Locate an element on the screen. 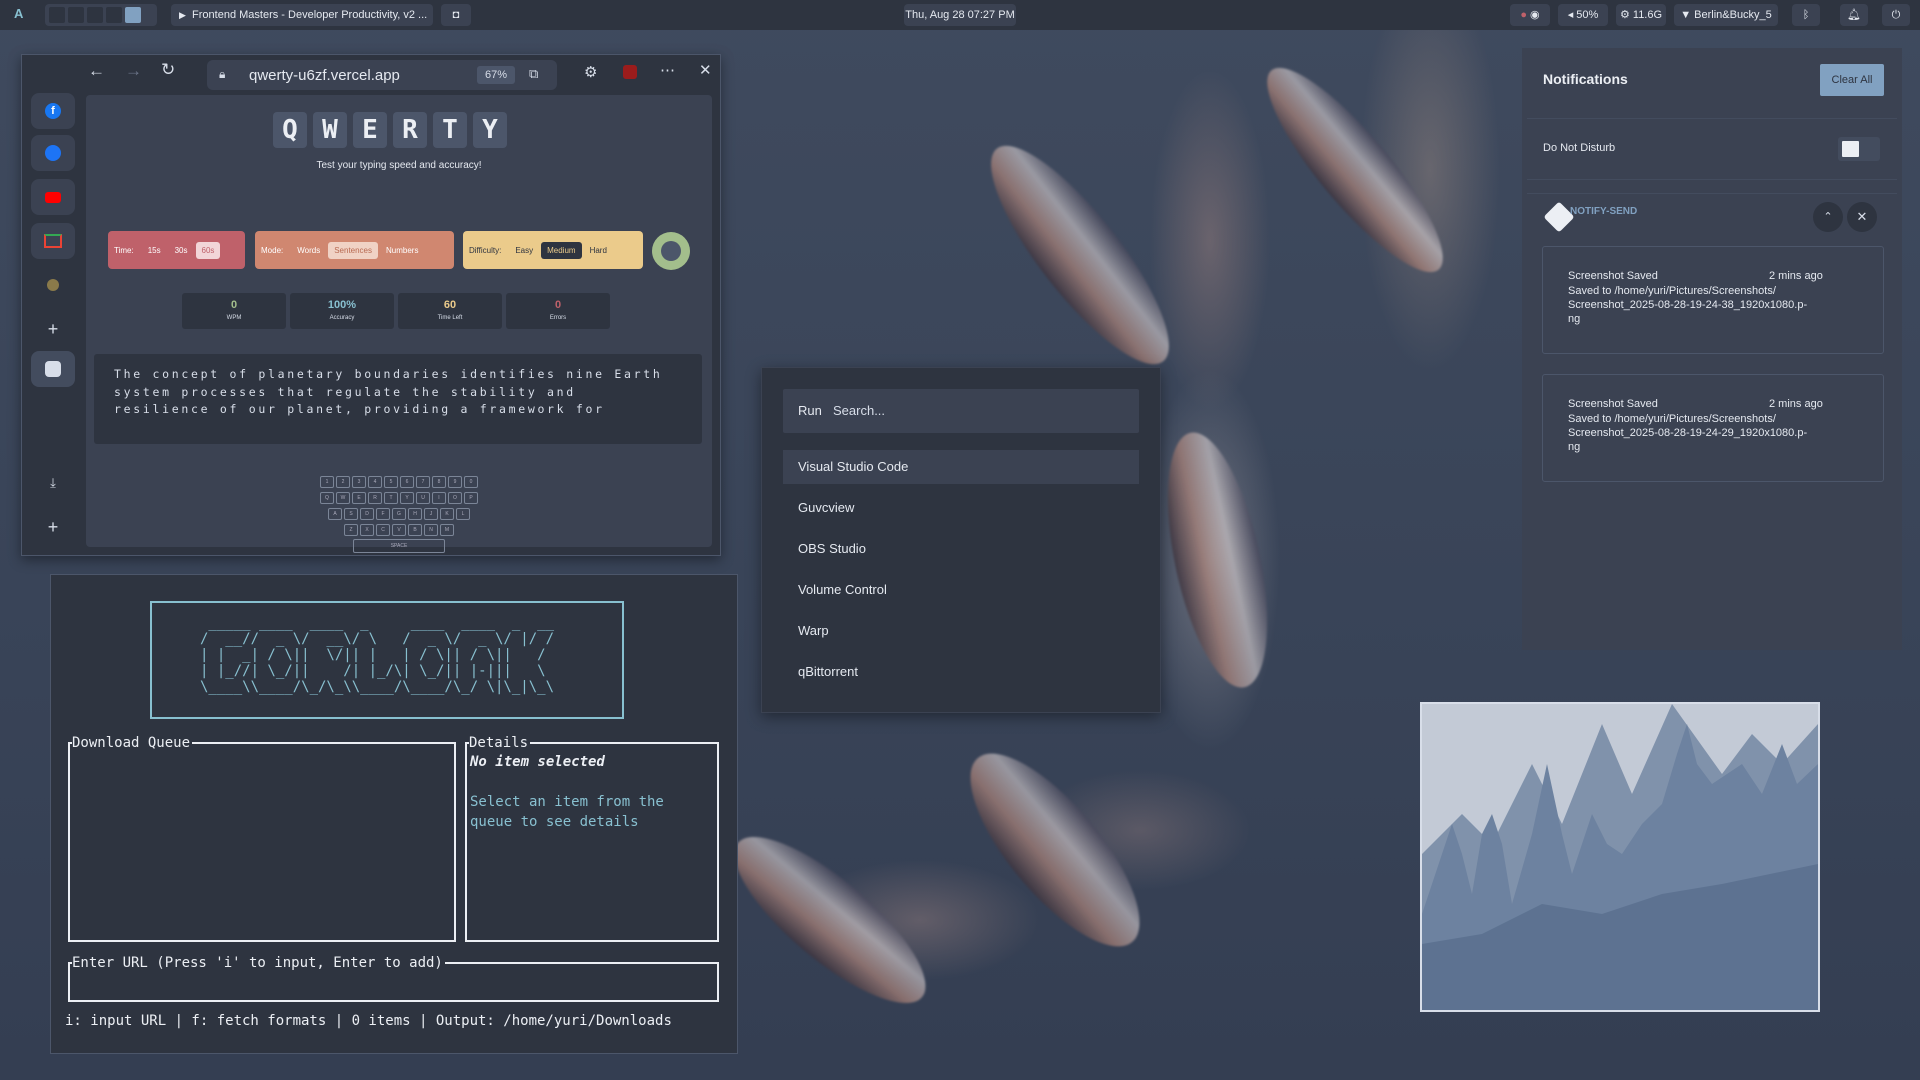  zoom-level: 67% is located at coordinates (496, 75).